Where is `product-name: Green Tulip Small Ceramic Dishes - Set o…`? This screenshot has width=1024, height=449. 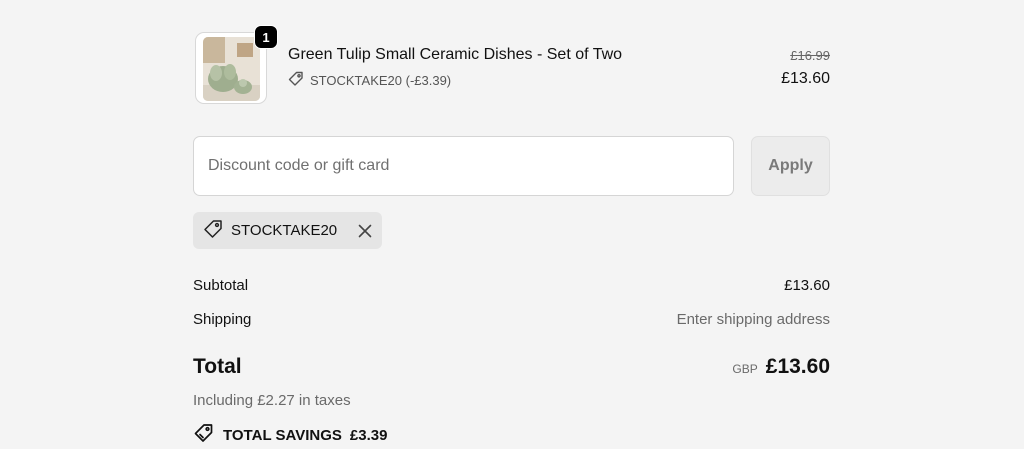 product-name: Green Tulip Small Ceramic Dishes - Set o… is located at coordinates (455, 54).